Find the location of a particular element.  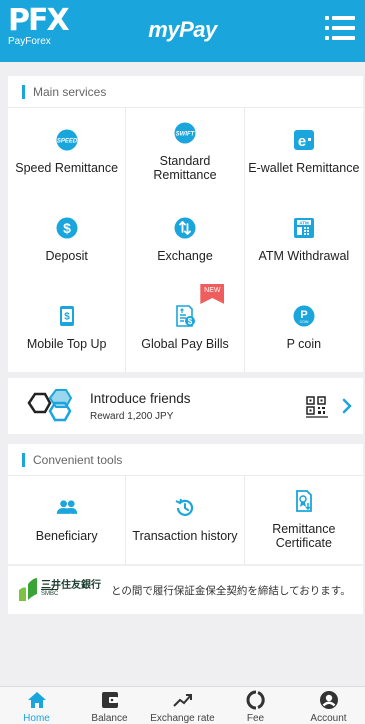

tab-fee: Fee is located at coordinates (255, 705).